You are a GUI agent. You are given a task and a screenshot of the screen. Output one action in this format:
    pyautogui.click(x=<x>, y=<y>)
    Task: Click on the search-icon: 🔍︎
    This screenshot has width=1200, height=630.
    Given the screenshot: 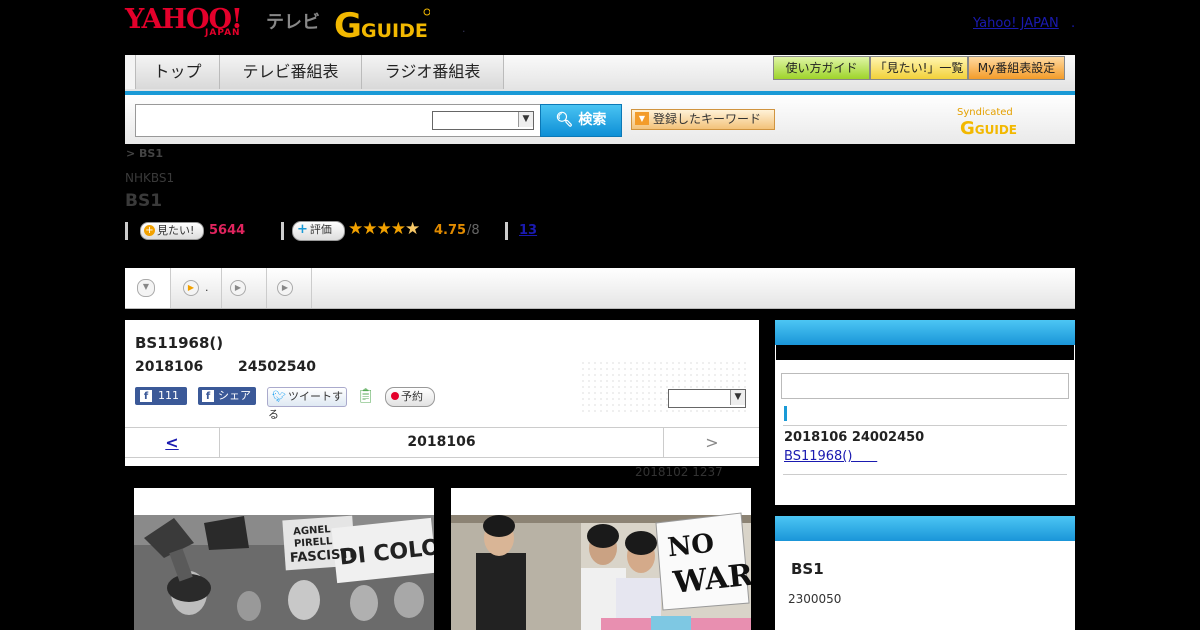 What is the action you would take?
    pyautogui.click(x=564, y=120)
    